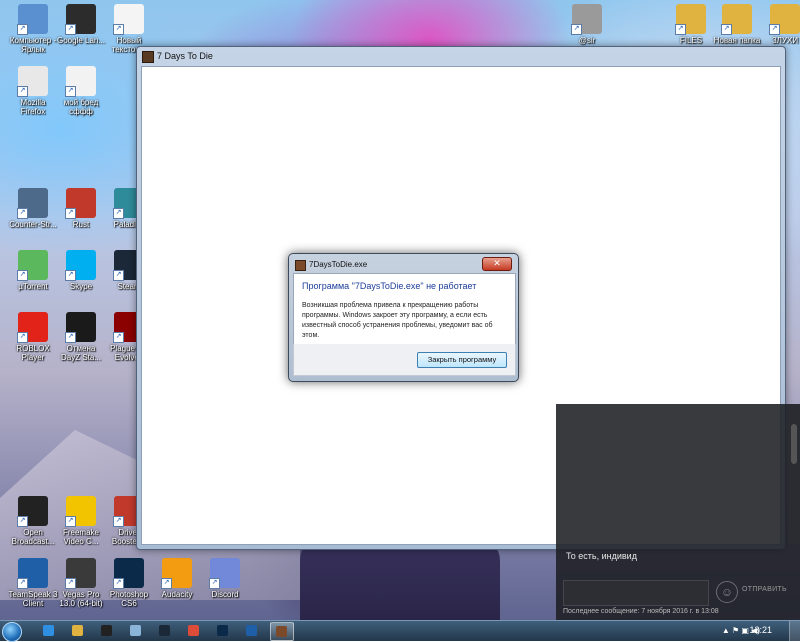  I want to click on chat-input, so click(636, 593).